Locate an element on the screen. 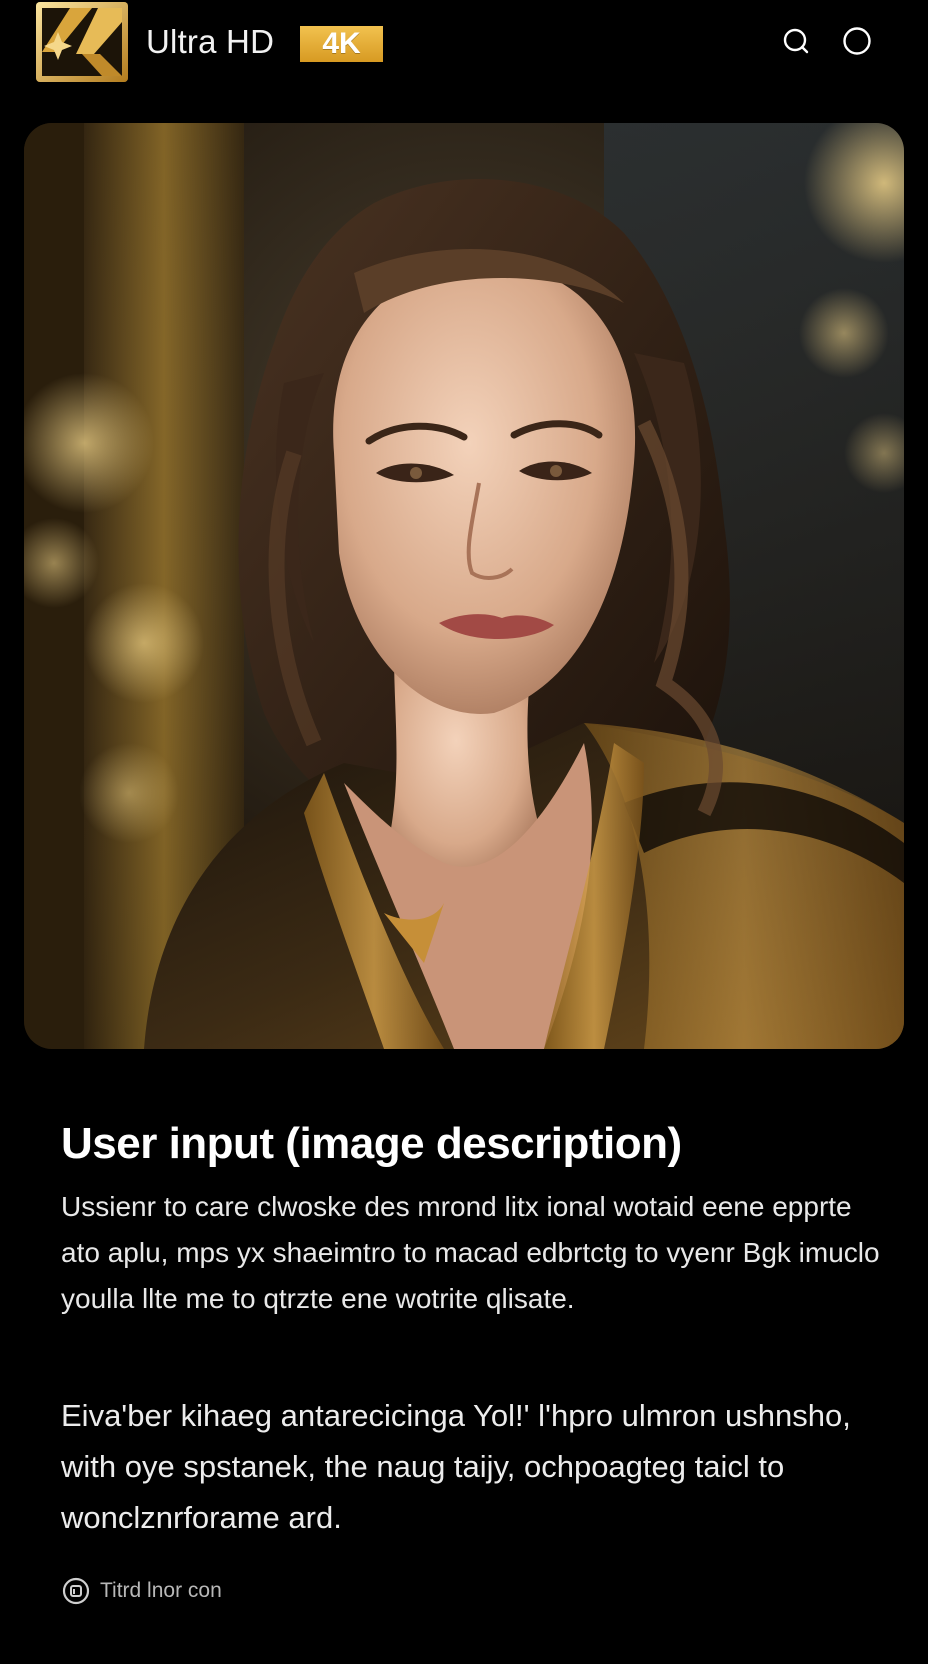 This screenshot has height=1664, width=928. footer-note-text: Titrd lnor con is located at coordinates (161, 1590).